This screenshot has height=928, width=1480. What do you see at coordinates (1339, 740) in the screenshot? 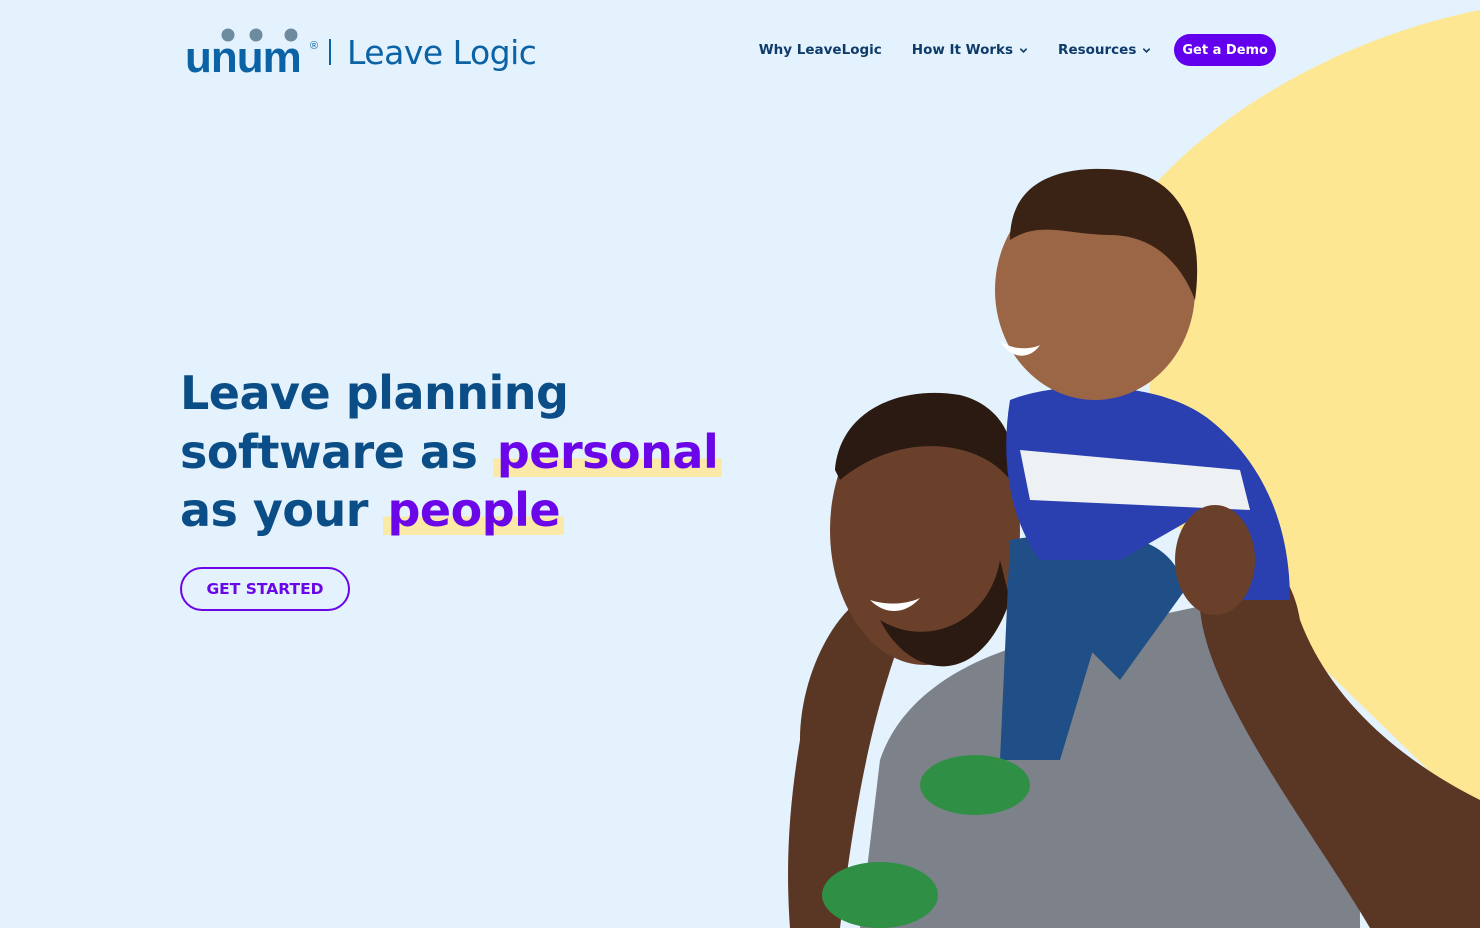
I see `man-arm-right` at bounding box center [1339, 740].